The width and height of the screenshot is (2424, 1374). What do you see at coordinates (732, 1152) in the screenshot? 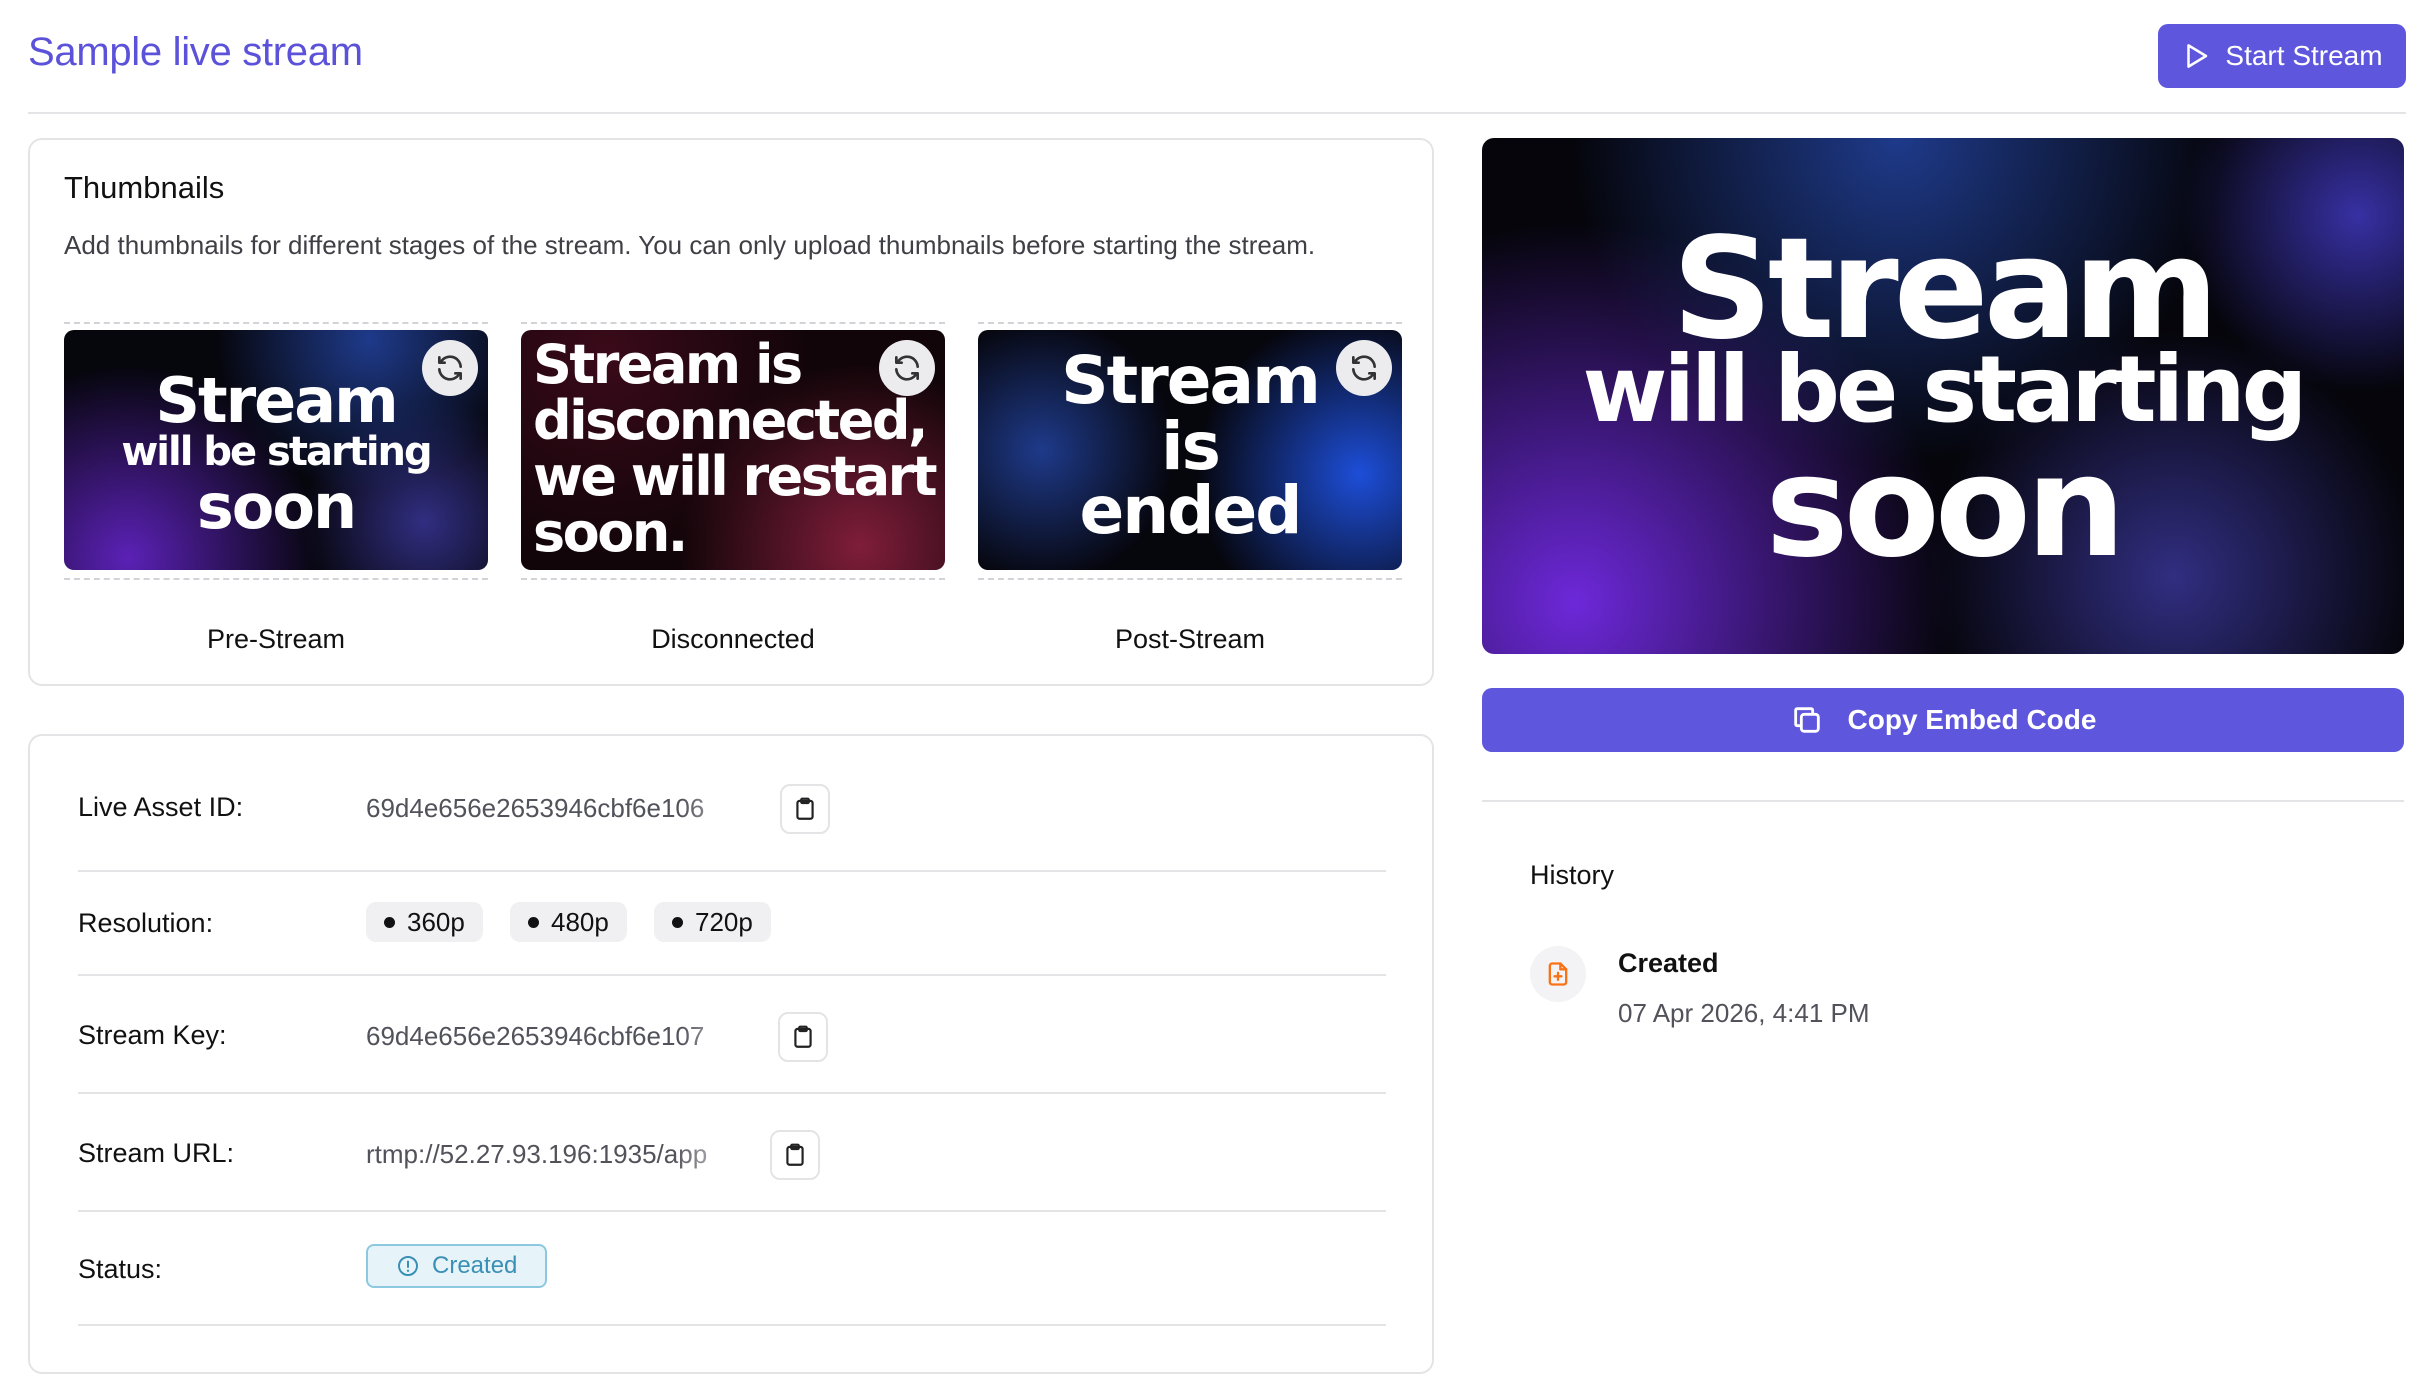
I see `detail-row-stream-url: Stream URL: rtmp://52.27.93.196:1935/app` at bounding box center [732, 1152].